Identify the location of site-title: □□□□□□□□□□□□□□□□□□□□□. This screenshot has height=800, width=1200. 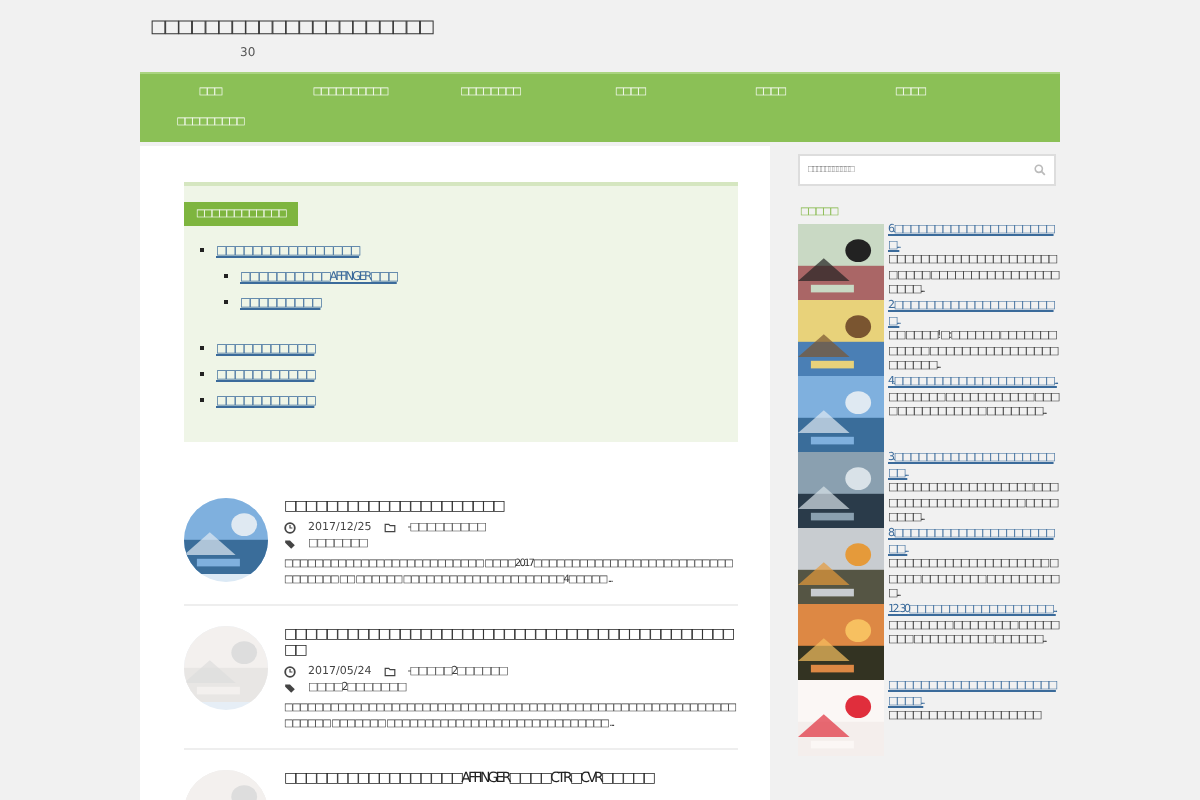
(605, 28).